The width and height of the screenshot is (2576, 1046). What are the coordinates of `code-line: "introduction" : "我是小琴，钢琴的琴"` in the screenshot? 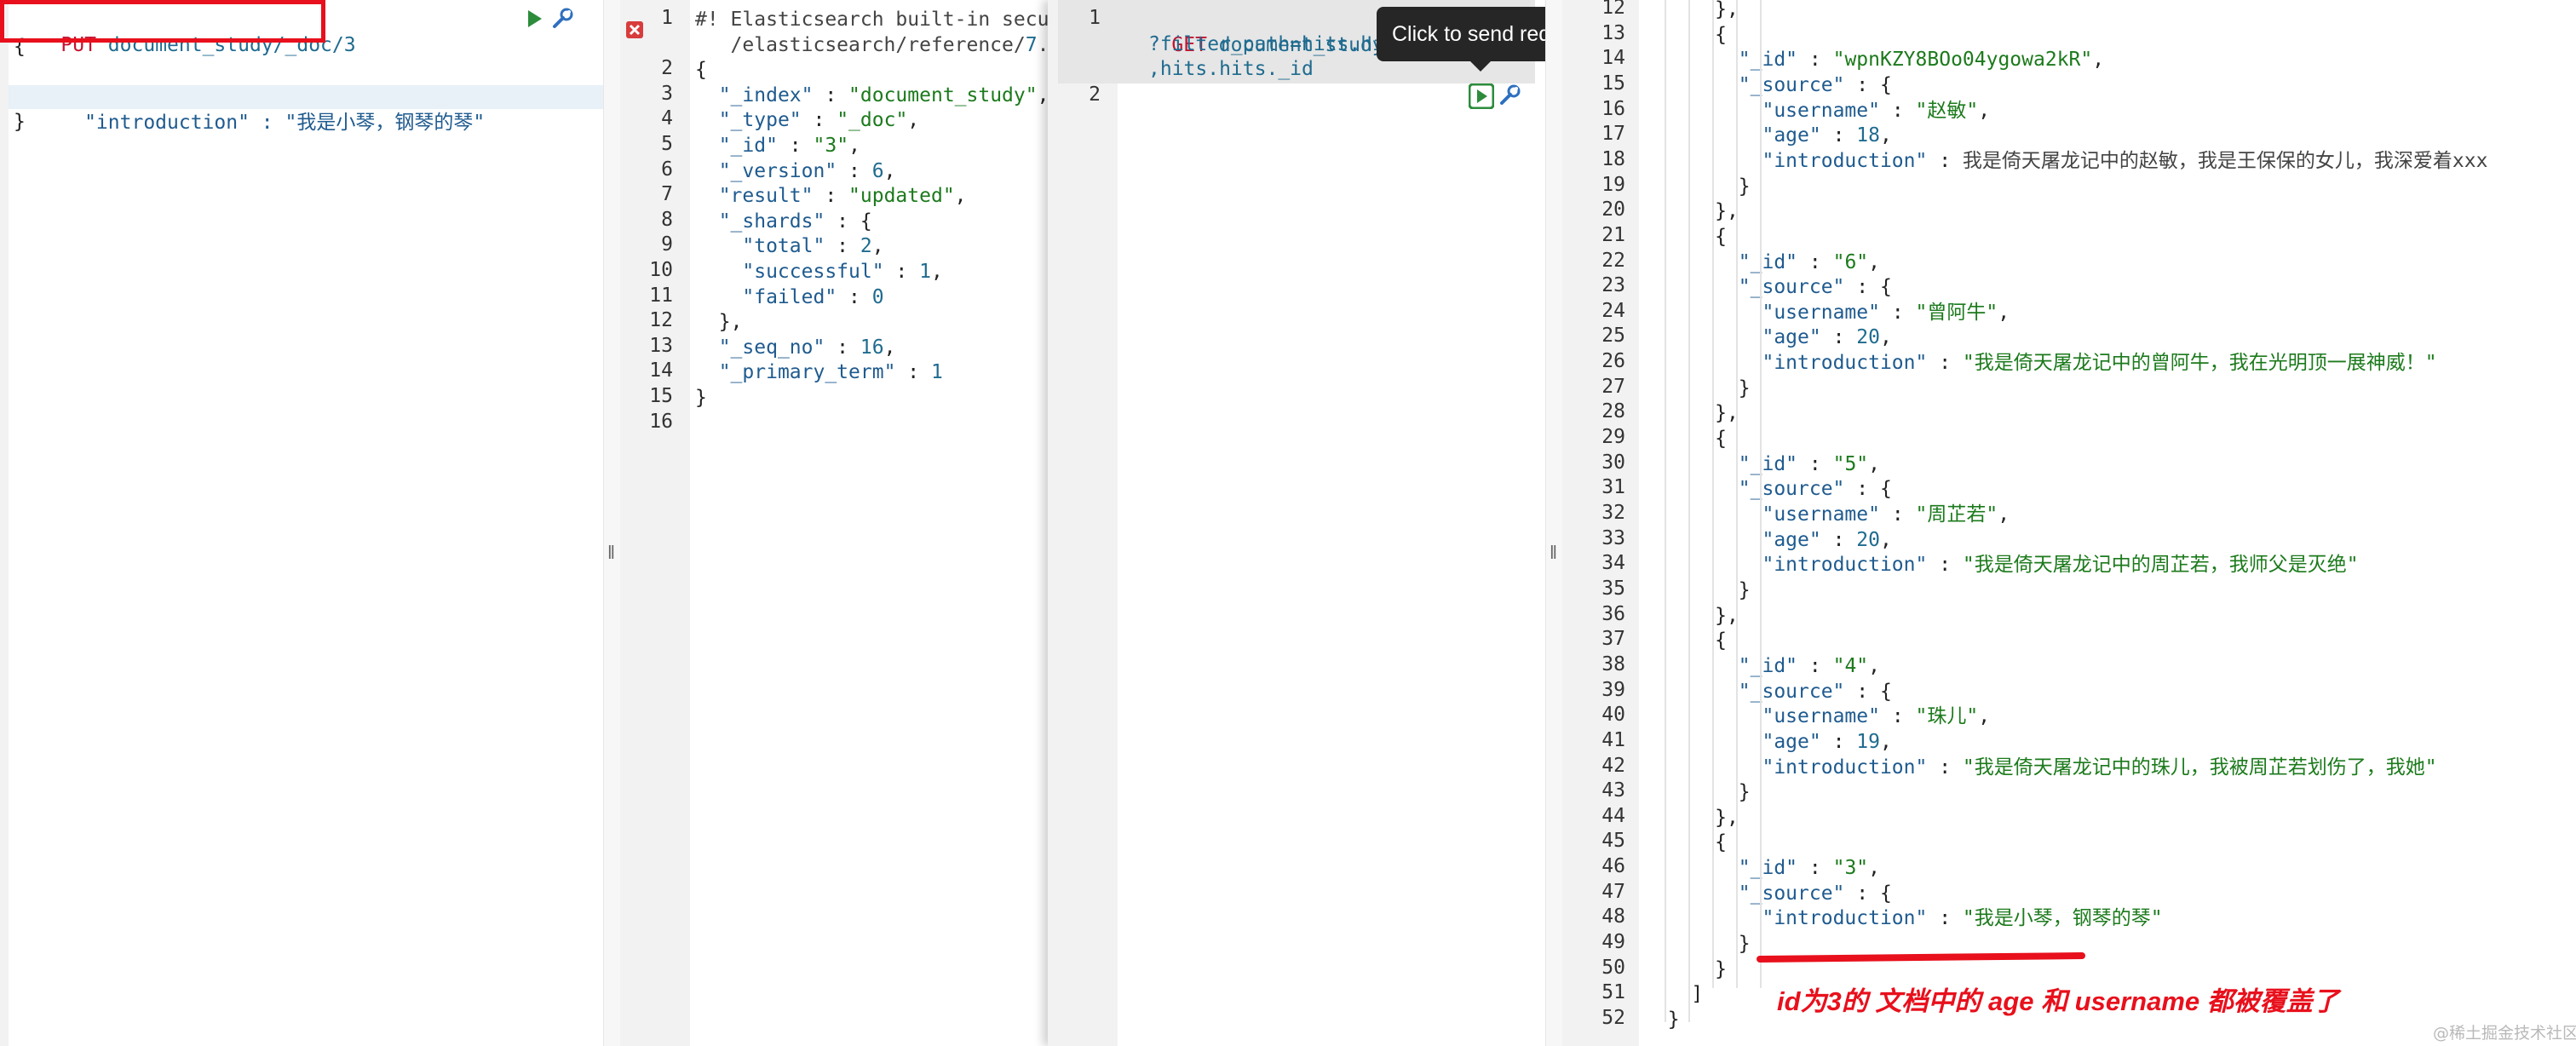 It's located at (1962, 918).